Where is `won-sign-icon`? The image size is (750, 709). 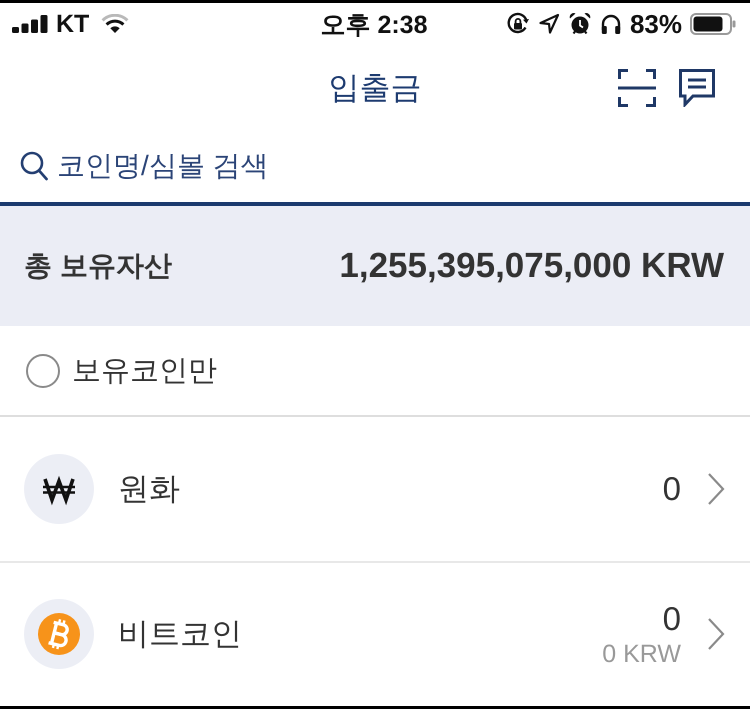 won-sign-icon is located at coordinates (59, 489).